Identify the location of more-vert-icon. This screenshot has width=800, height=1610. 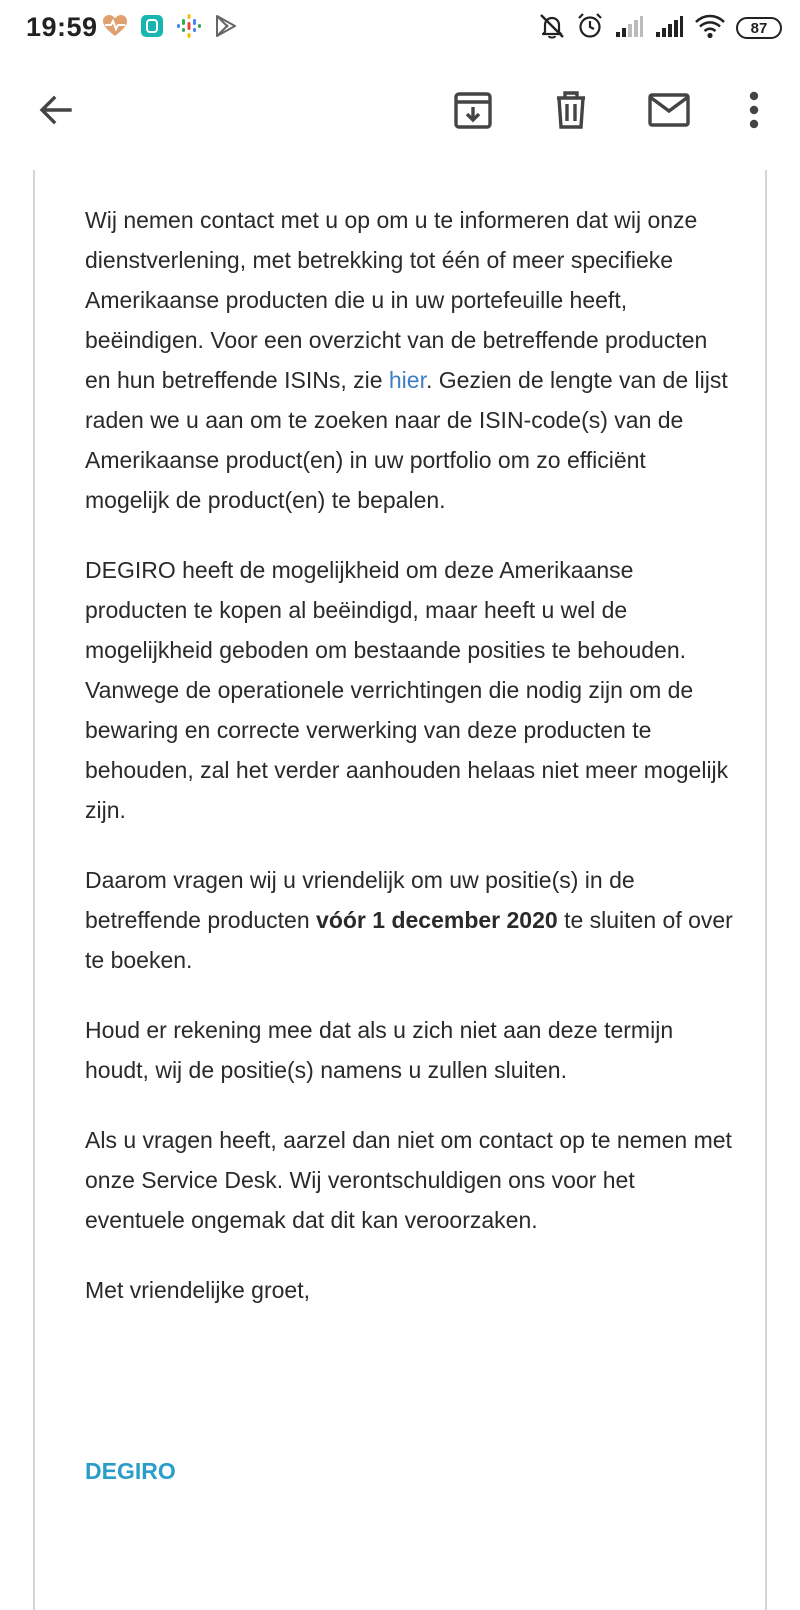
(754, 112).